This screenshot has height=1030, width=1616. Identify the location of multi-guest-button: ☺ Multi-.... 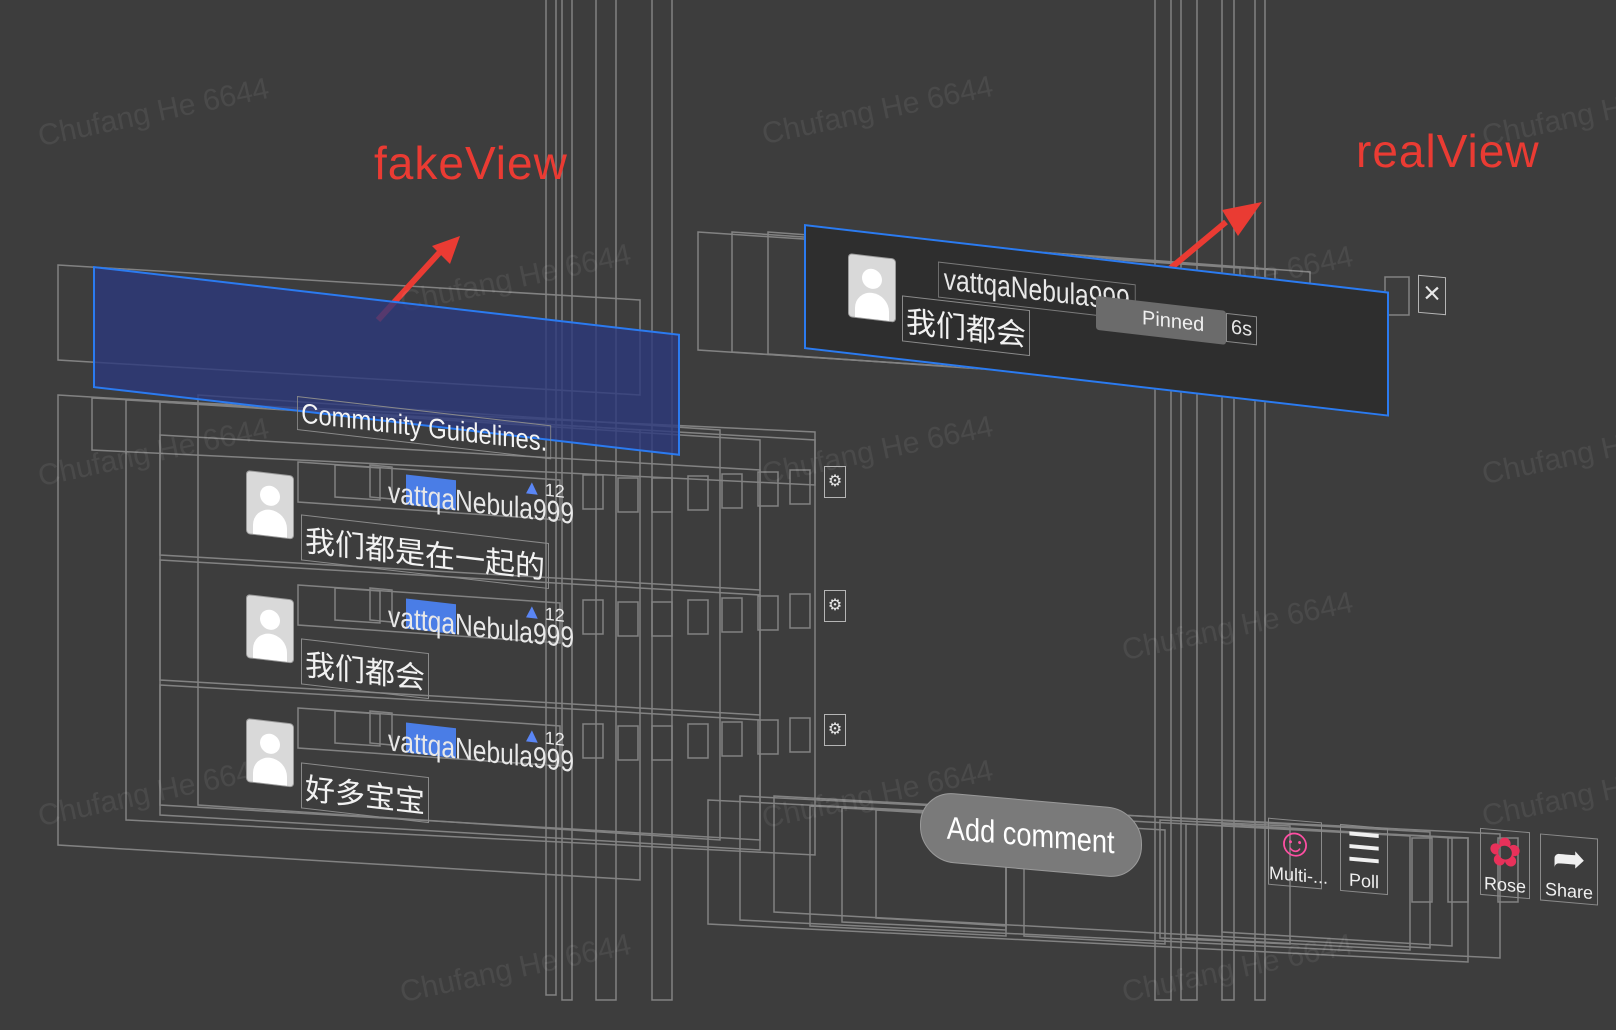
(1298, 853).